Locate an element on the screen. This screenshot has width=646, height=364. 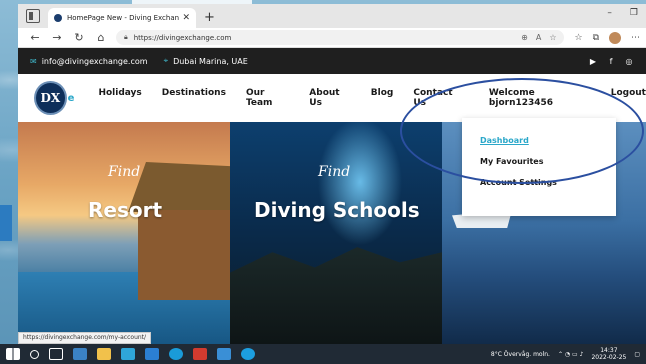
more-options-icon: ⋯ is located at coordinates (635, 38).